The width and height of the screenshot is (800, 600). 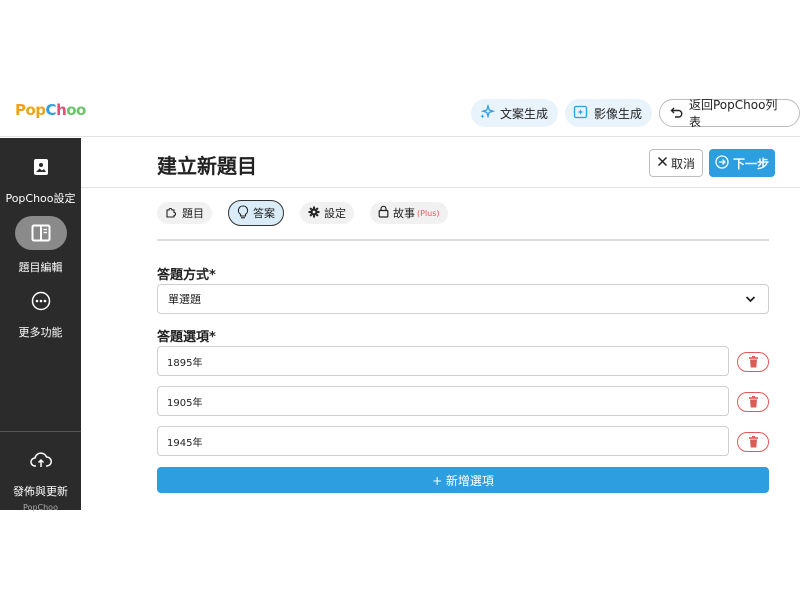 What do you see at coordinates (618, 113) in the screenshot?
I see `image-generation-label: 影像生成` at bounding box center [618, 113].